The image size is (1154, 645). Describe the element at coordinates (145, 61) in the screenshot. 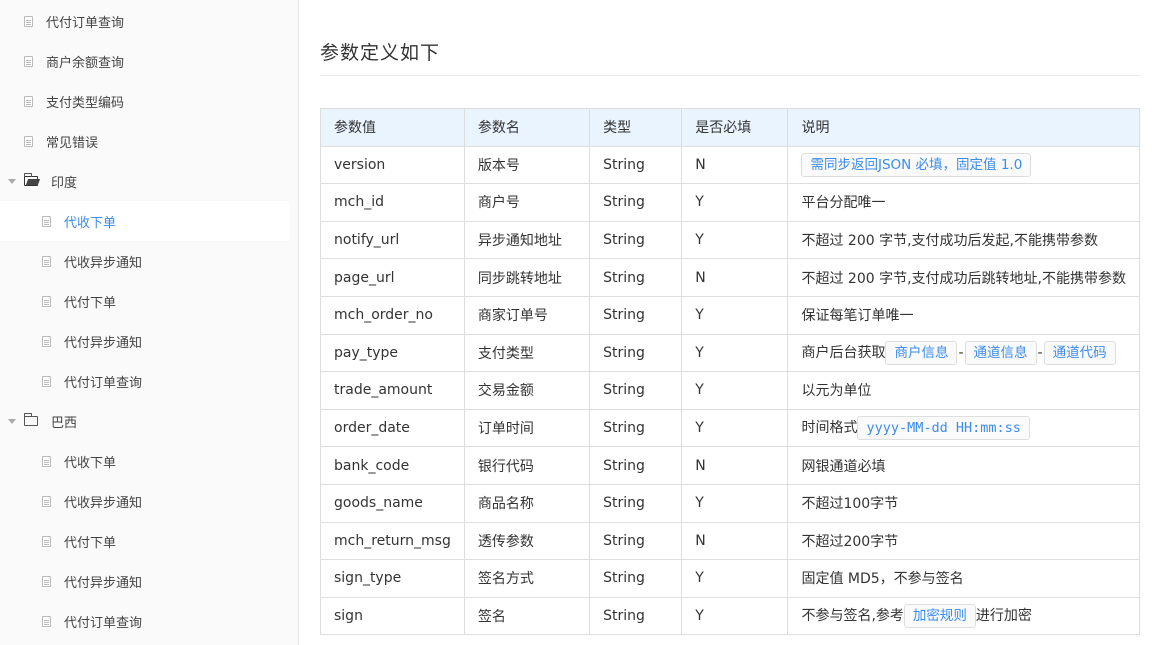

I see `sidebar-item-1: 商户余额查询` at that location.